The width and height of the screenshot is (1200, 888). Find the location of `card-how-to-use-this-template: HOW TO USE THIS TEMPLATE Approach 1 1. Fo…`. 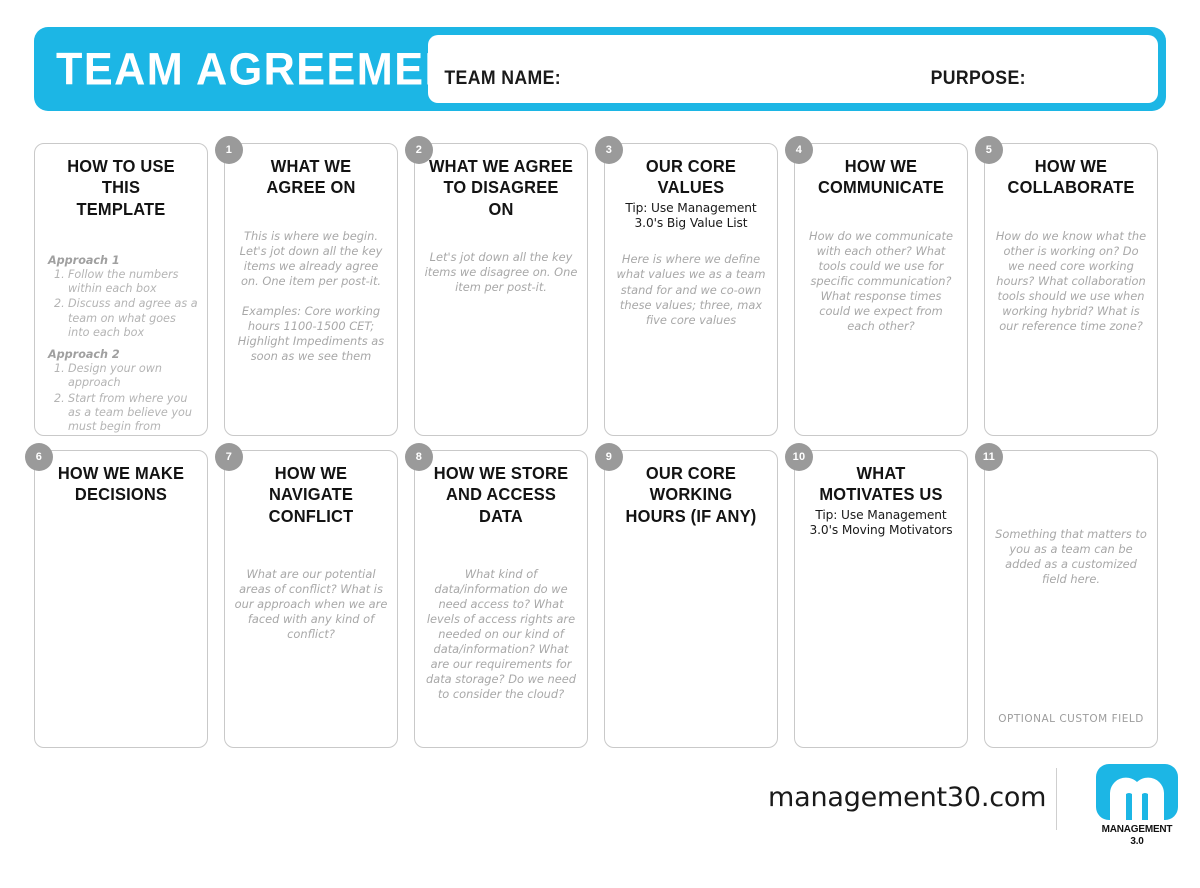

card-how-to-use-this-template: HOW TO USE THIS TEMPLATE Approach 1 1. Fo… is located at coordinates (121, 289).